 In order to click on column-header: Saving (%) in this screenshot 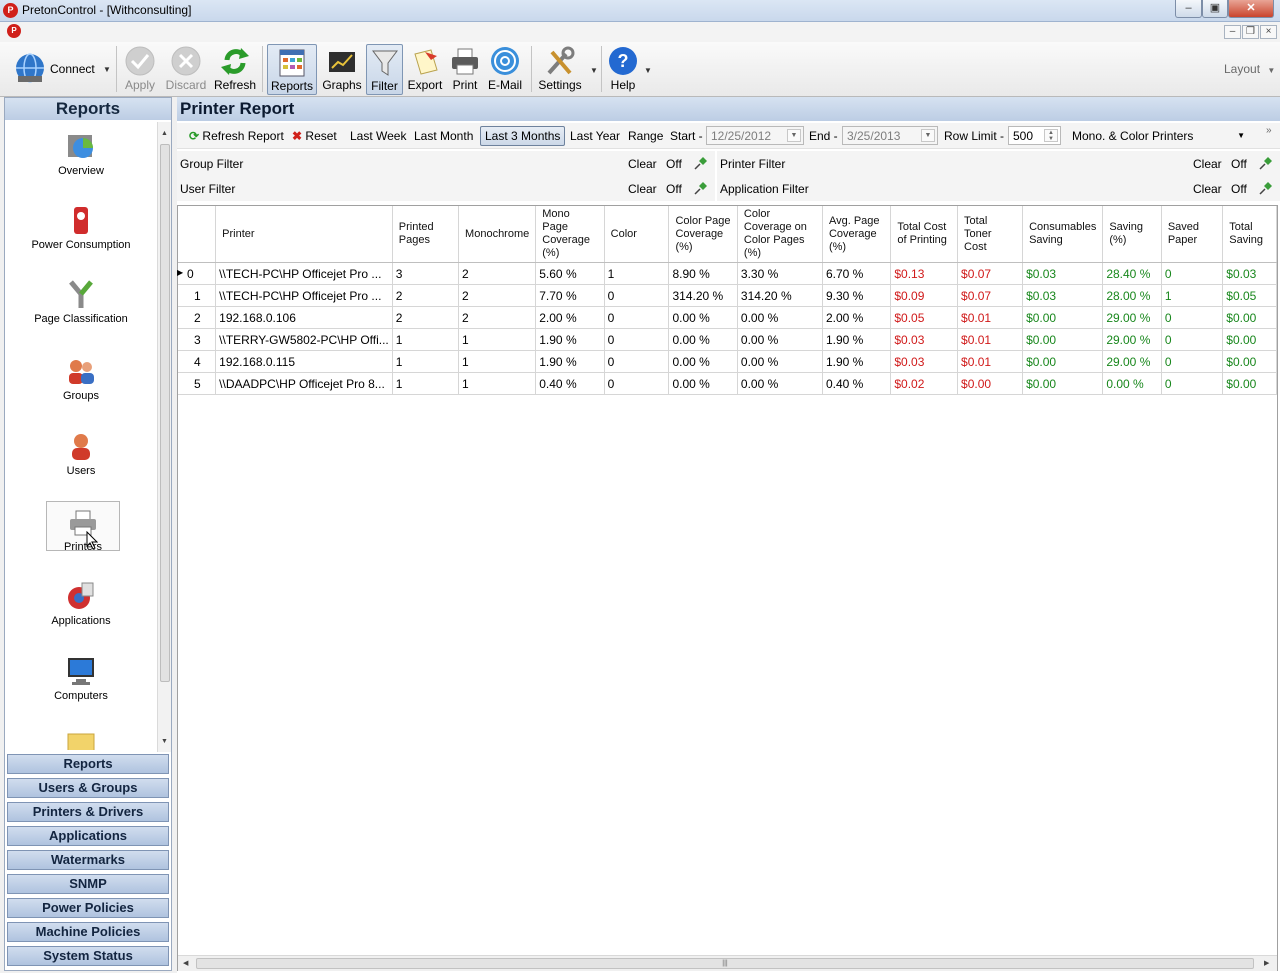, I will do `click(1132, 234)`.